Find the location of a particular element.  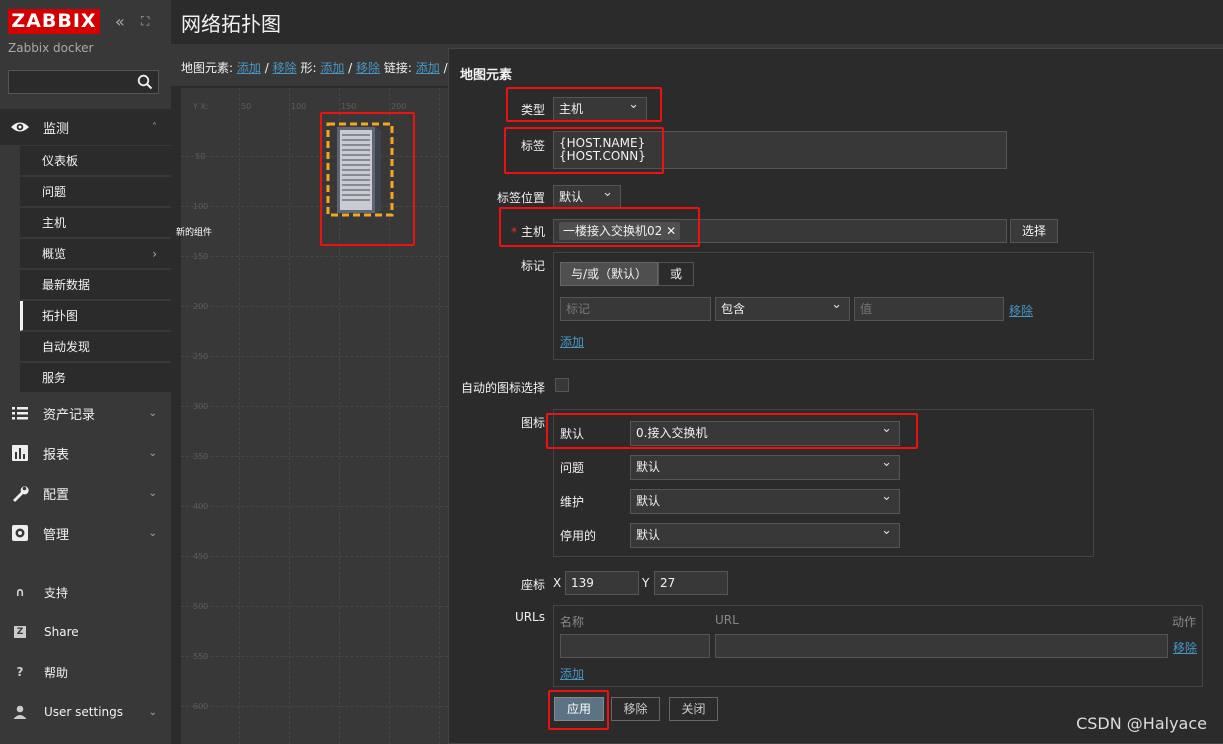

add-tag-link: 添加 is located at coordinates (572, 341).